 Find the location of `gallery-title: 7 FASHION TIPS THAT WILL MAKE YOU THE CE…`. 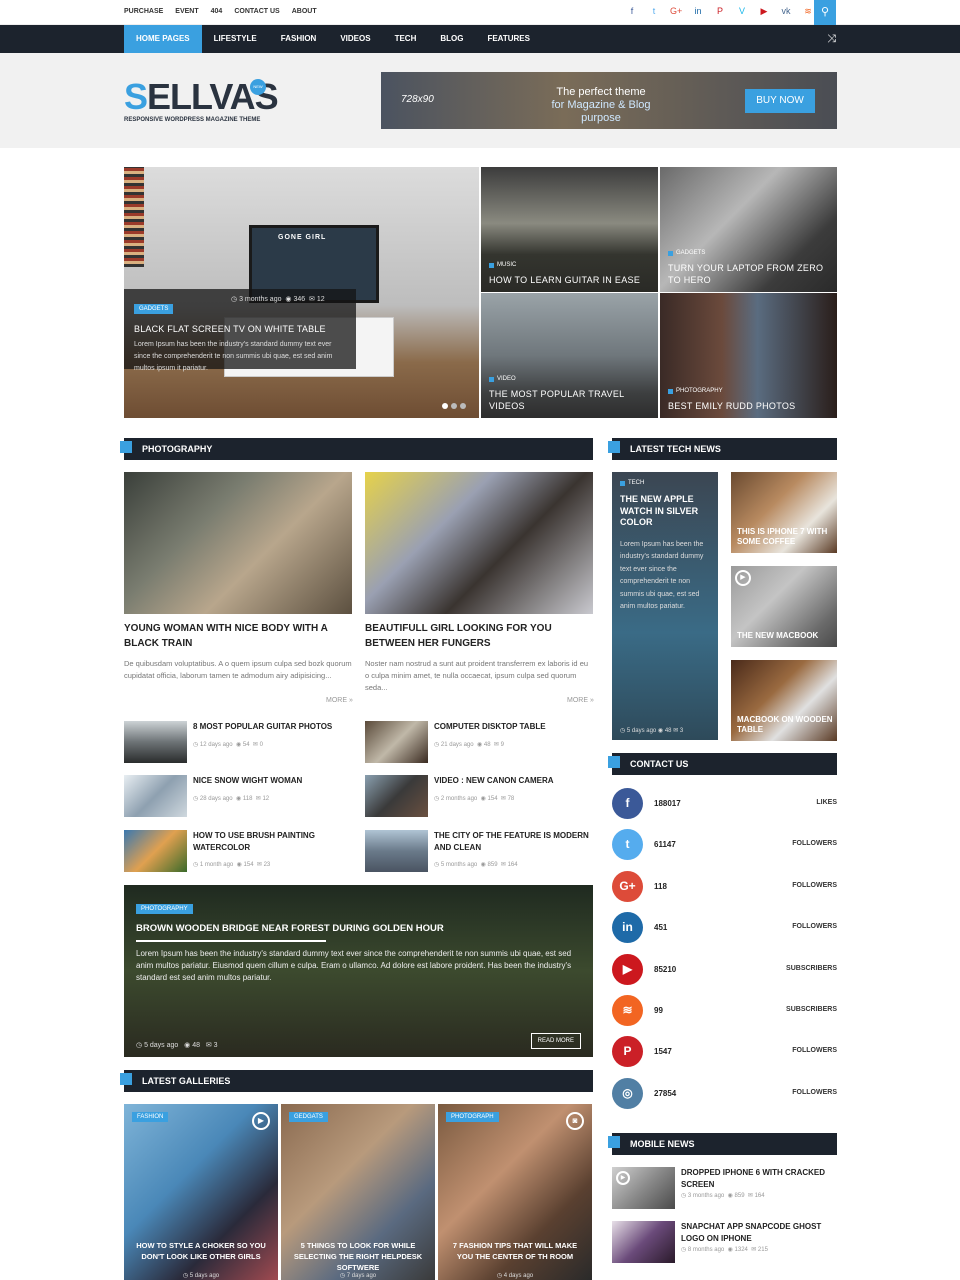

gallery-title: 7 FASHION TIPS THAT WILL MAKE YOU THE CE… is located at coordinates (515, 1251).